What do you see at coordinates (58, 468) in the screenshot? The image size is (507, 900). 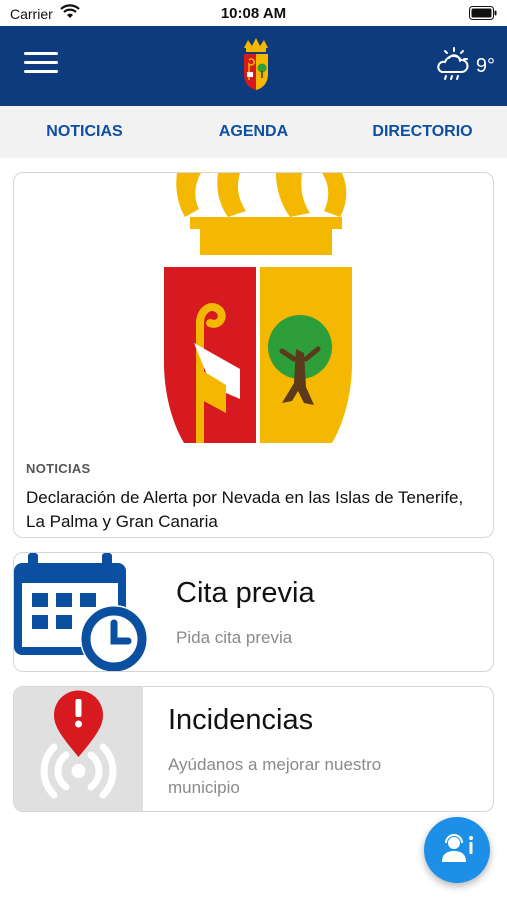 I see `news-category: NOTICIAS` at bounding box center [58, 468].